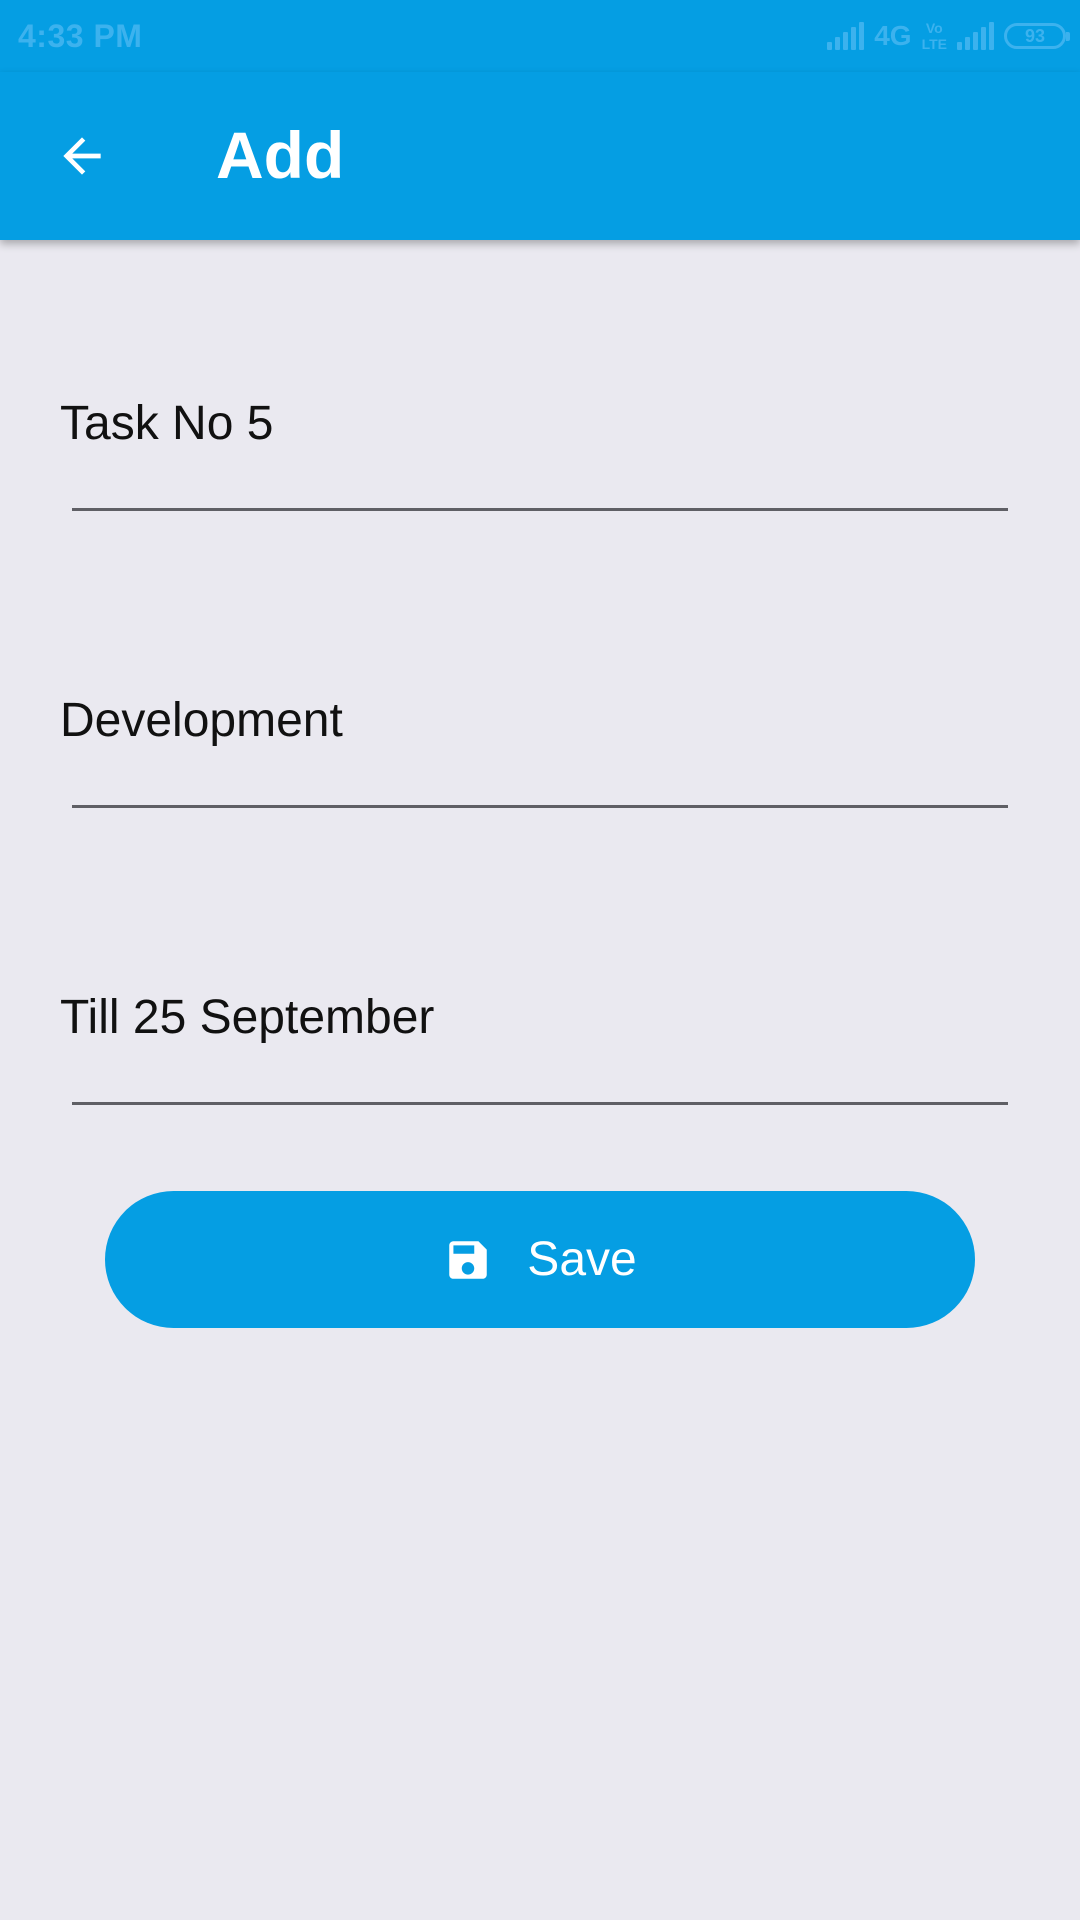 This screenshot has height=1920, width=1080. Describe the element at coordinates (535, 734) in the screenshot. I see `task-category-field: Development` at that location.